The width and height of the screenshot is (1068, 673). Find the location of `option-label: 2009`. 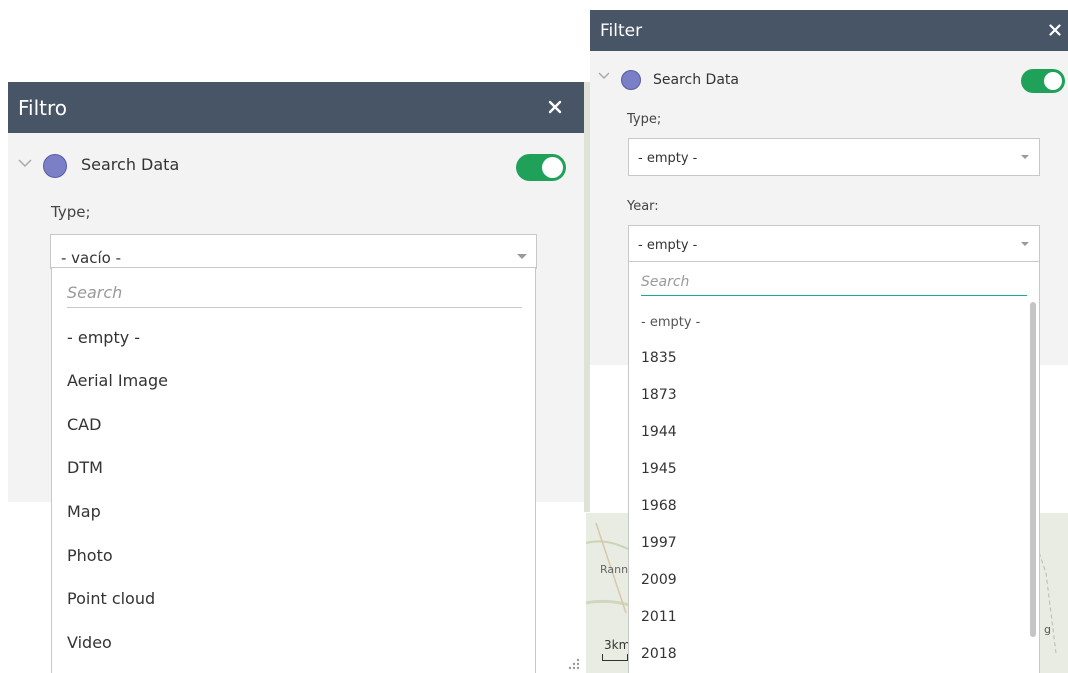

option-label: 2009 is located at coordinates (659, 580).